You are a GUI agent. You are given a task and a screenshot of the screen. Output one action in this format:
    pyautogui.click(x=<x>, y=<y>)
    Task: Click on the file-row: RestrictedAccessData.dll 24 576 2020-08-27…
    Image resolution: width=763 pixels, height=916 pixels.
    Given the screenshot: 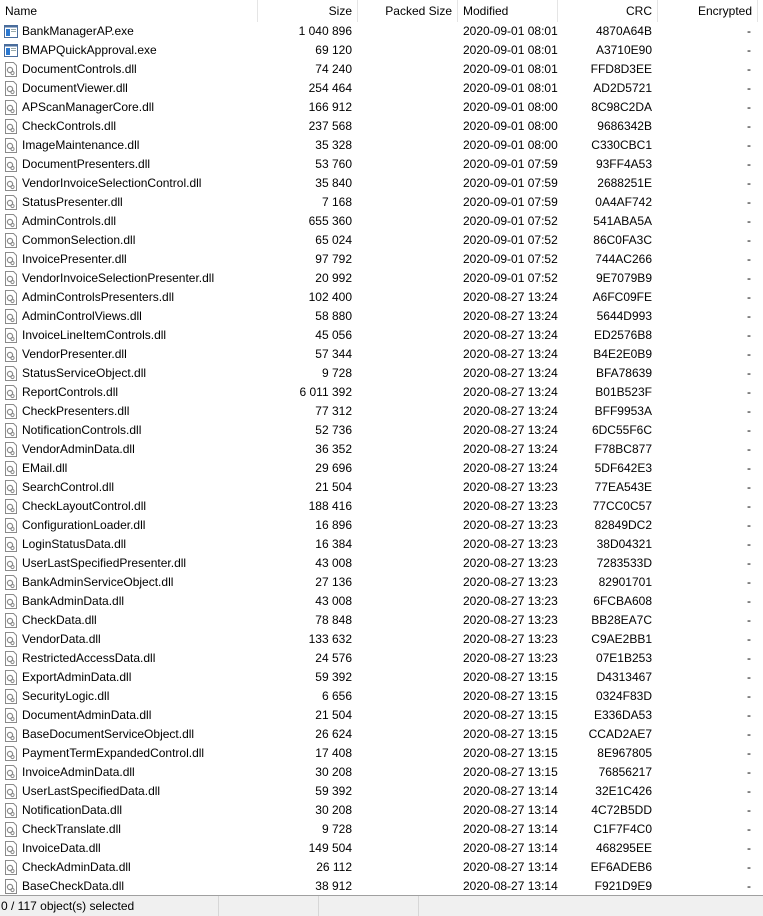 What is the action you would take?
    pyautogui.click(x=381, y=658)
    